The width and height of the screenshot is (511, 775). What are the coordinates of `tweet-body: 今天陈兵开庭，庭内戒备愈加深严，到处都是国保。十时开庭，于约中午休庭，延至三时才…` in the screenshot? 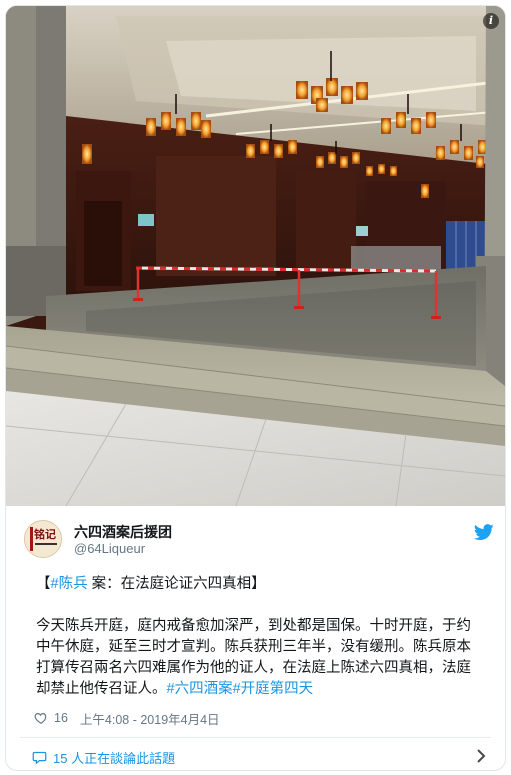 It's located at (260, 658).